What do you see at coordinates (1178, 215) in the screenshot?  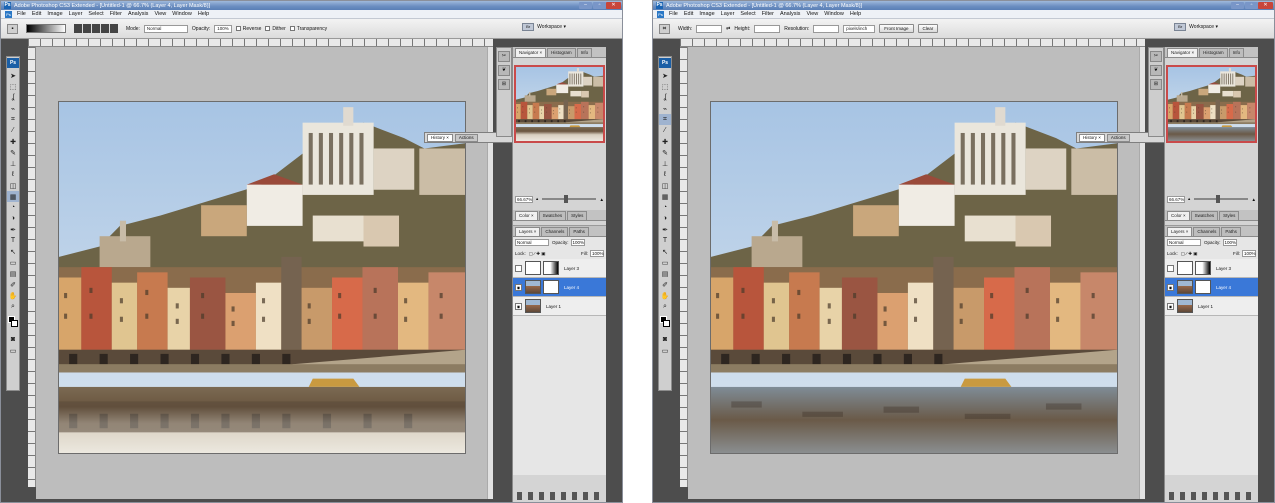 I see `tab-color: Color ×` at bounding box center [1178, 215].